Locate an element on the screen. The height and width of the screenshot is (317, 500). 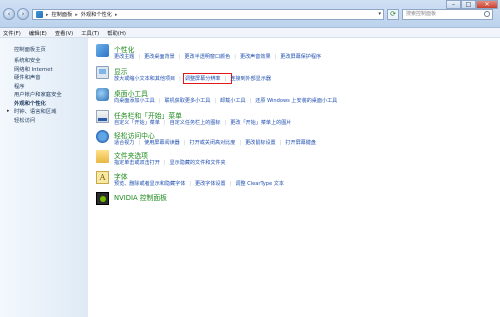
address-bar: ▸ 控制面板 ▸ 外观和个性化 ▸ ▾ is located at coordinates (208, 14).